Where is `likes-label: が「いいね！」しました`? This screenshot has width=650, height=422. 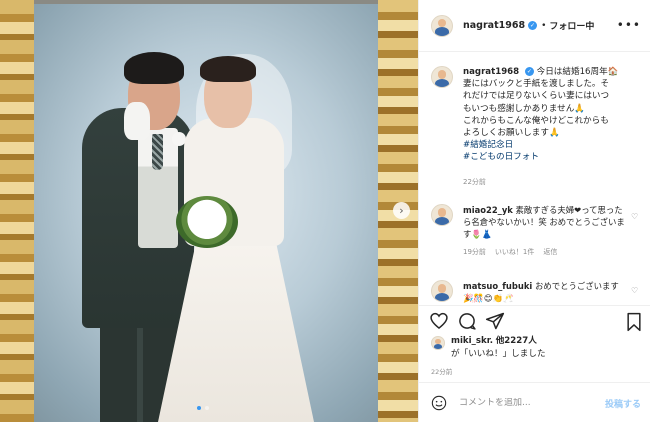
likes-label: が「いいね！」しました is located at coordinates (498, 353).